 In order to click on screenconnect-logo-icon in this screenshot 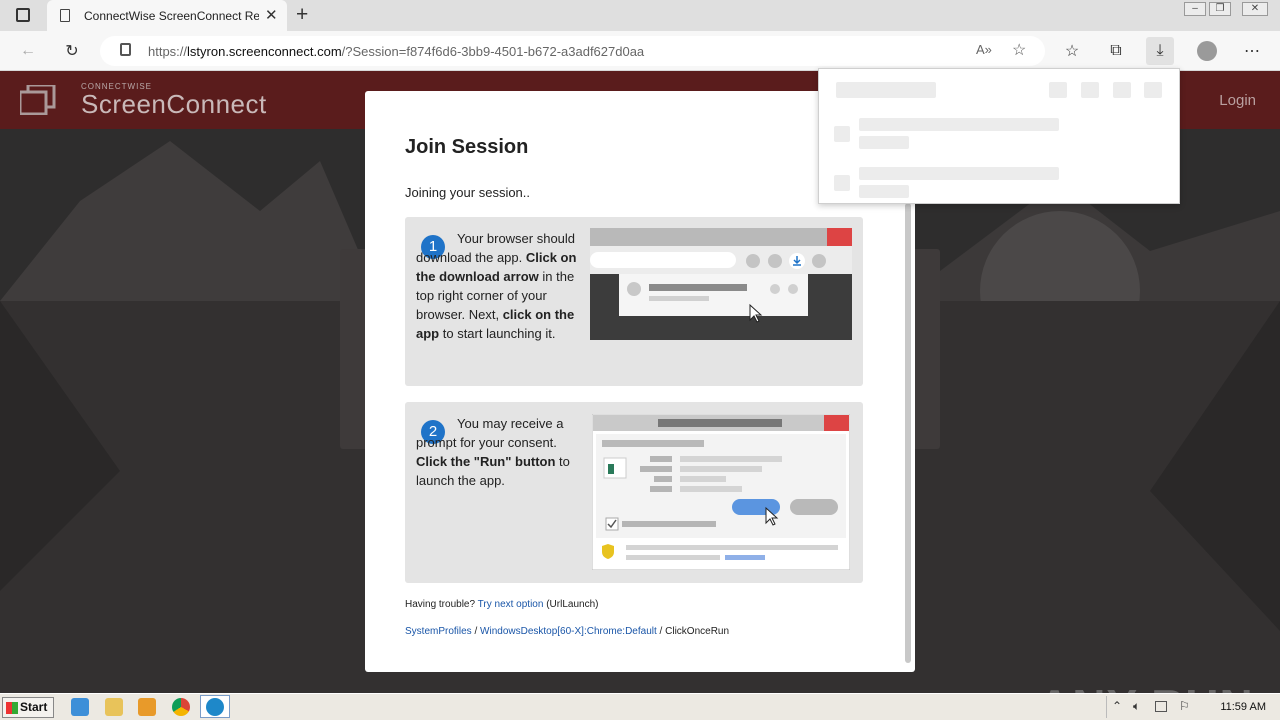, I will do `click(38, 100)`.